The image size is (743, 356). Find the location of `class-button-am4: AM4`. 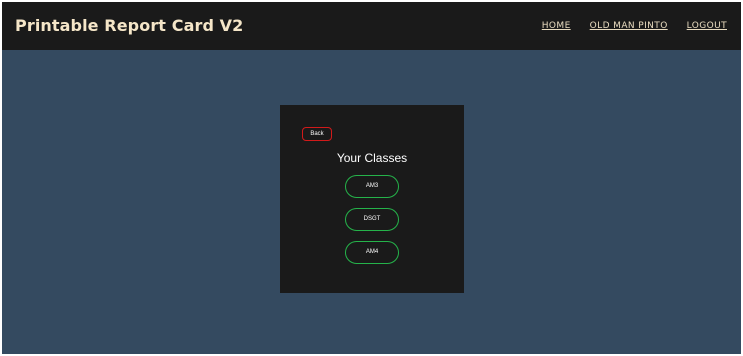

class-button-am4: AM4 is located at coordinates (372, 252).